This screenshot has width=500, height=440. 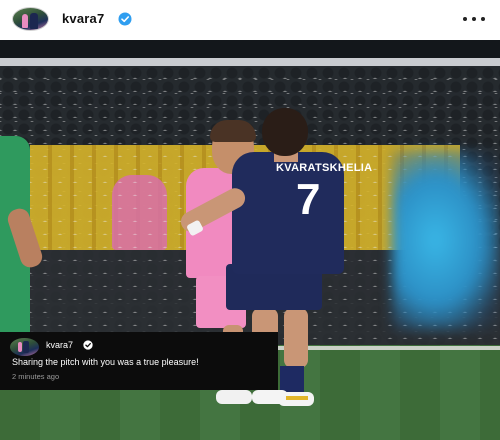 What do you see at coordinates (250, 20) in the screenshot?
I see `post-header: kvara7` at bounding box center [250, 20].